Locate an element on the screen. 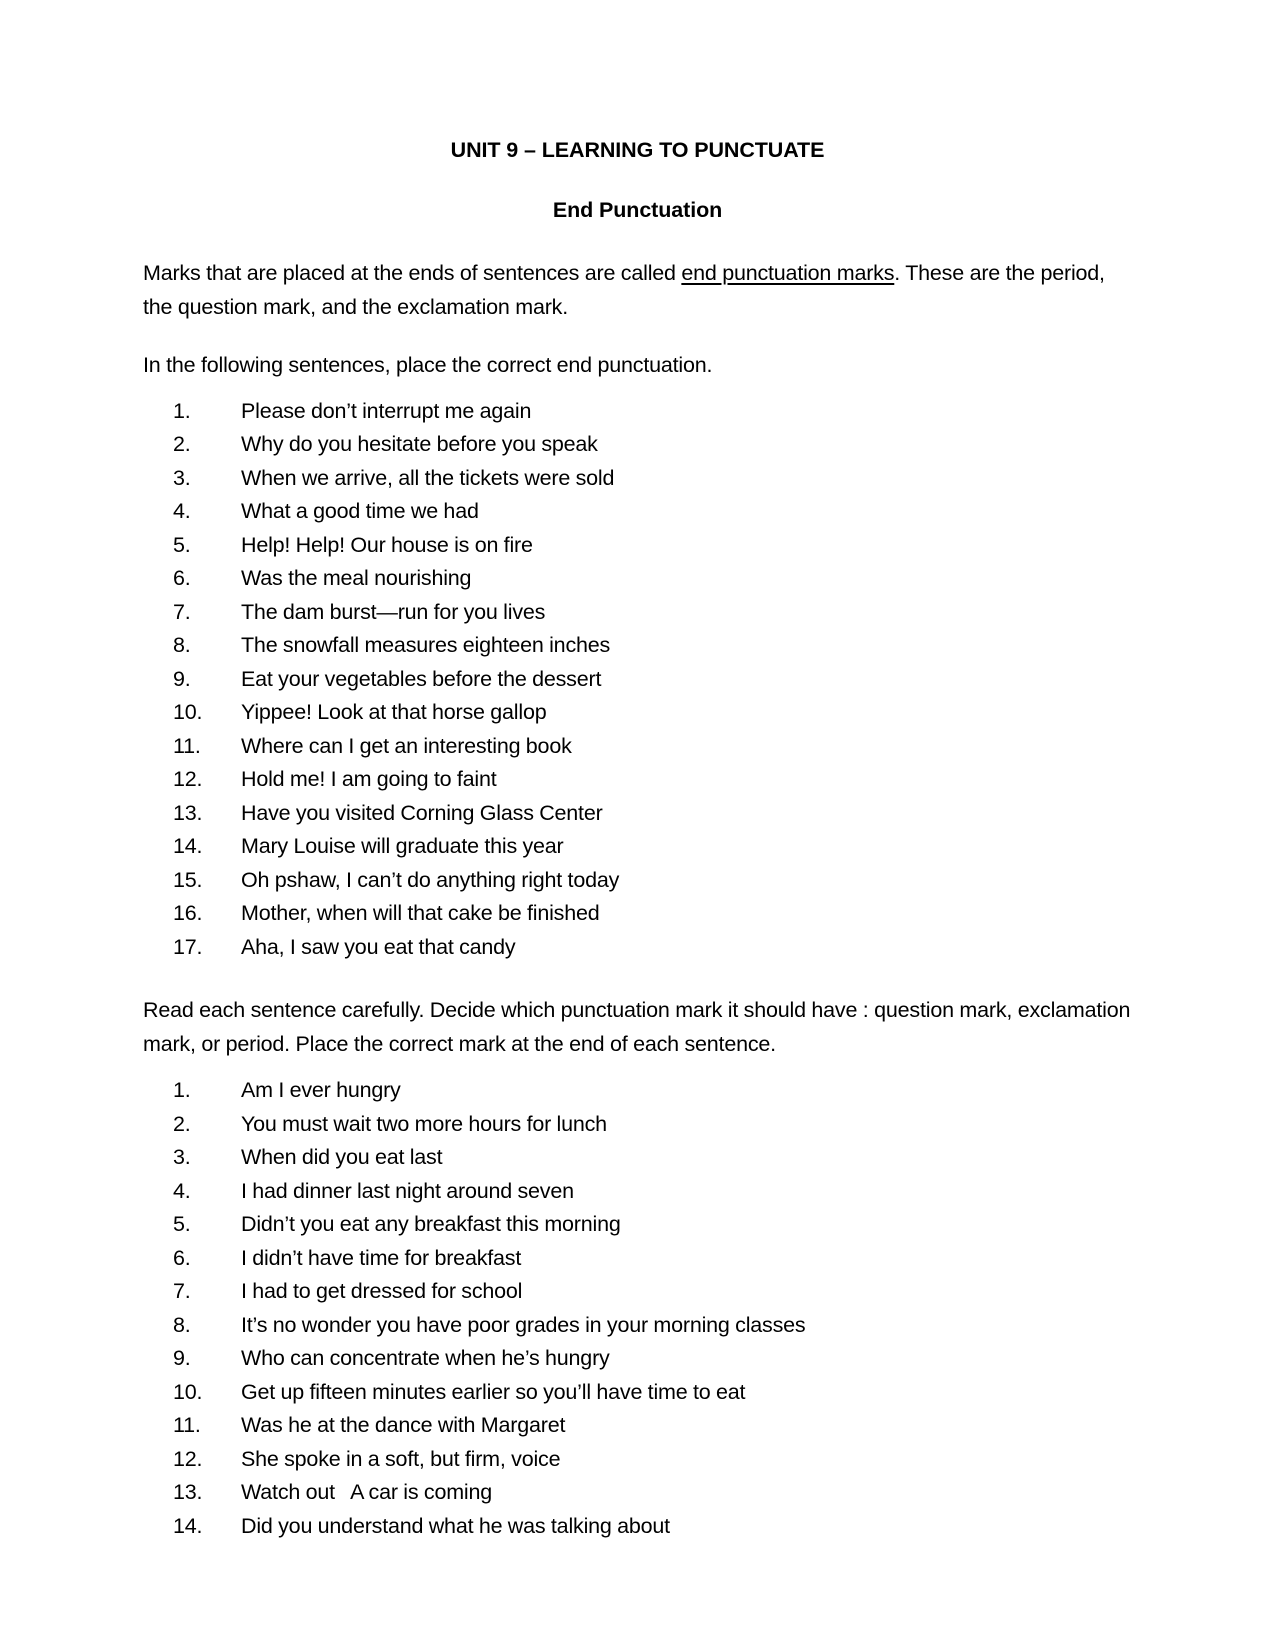 The image size is (1275, 1650). list-item: Aha, I saw you eat that candy is located at coordinates (344, 946).